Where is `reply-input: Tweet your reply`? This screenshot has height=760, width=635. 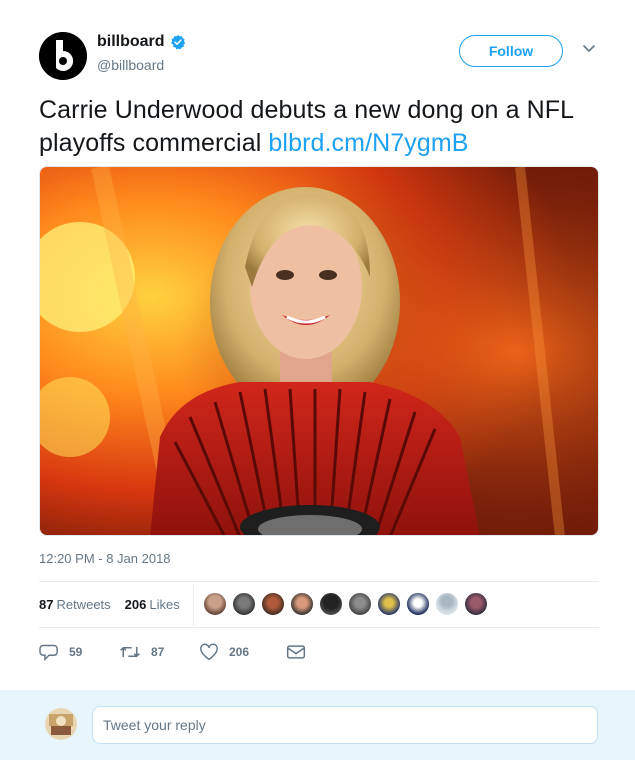
reply-input: Tweet your reply is located at coordinates (345, 725).